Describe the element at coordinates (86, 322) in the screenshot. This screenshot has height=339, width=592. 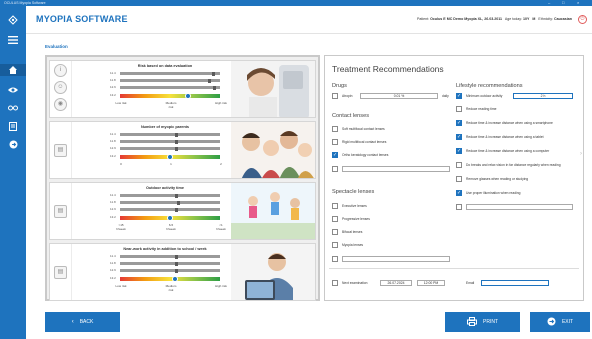
I see `back-button-label: BACK` at that location.